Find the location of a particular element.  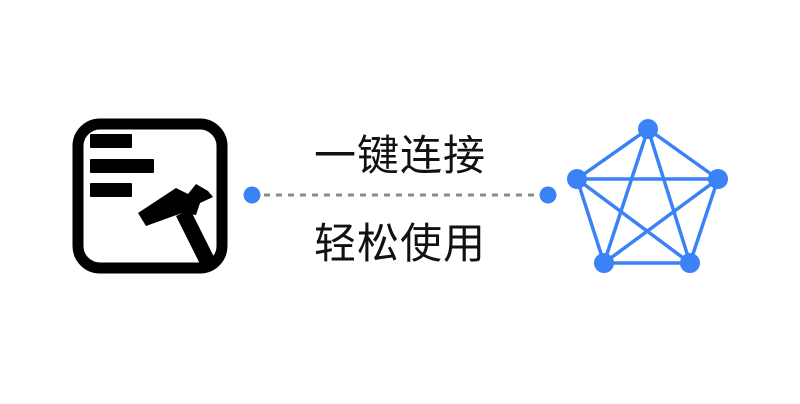

dashed-connector is located at coordinates (400, 195).